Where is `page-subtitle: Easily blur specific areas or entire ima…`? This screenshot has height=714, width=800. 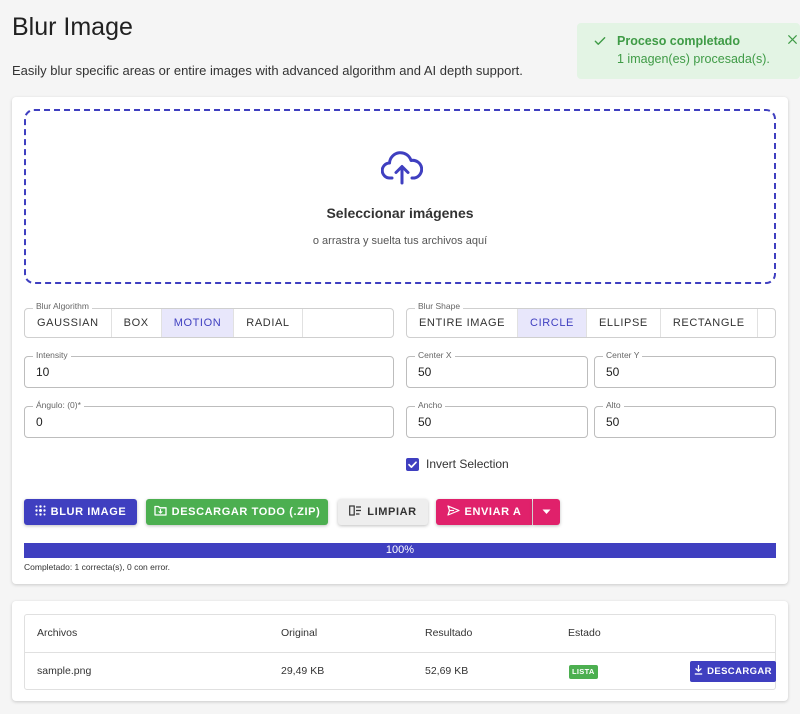 page-subtitle: Easily blur specific areas or entire ima… is located at coordinates (267, 70).